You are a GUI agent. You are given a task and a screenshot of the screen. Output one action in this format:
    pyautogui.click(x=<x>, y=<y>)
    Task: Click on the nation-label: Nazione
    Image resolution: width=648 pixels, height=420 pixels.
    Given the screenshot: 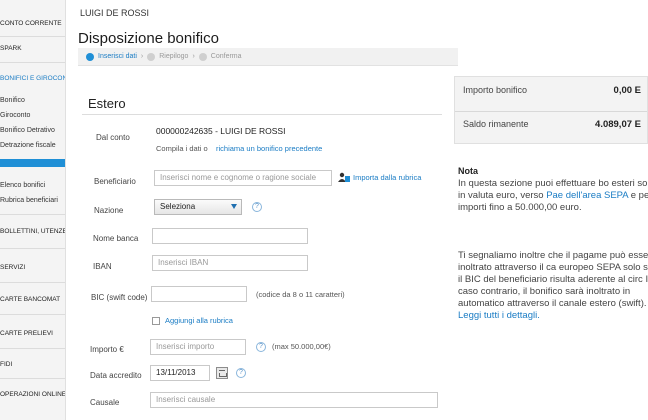 What is the action you would take?
    pyautogui.click(x=109, y=210)
    